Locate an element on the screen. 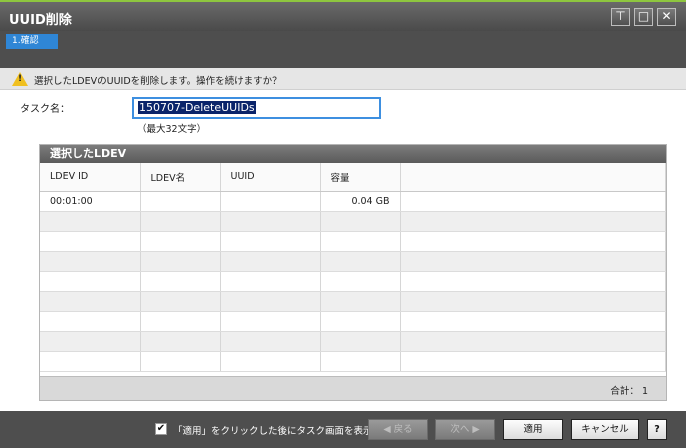 The height and width of the screenshot is (448, 686). table-header-row: LDEV ID LDEV名 UUID 容量 is located at coordinates (353, 177).